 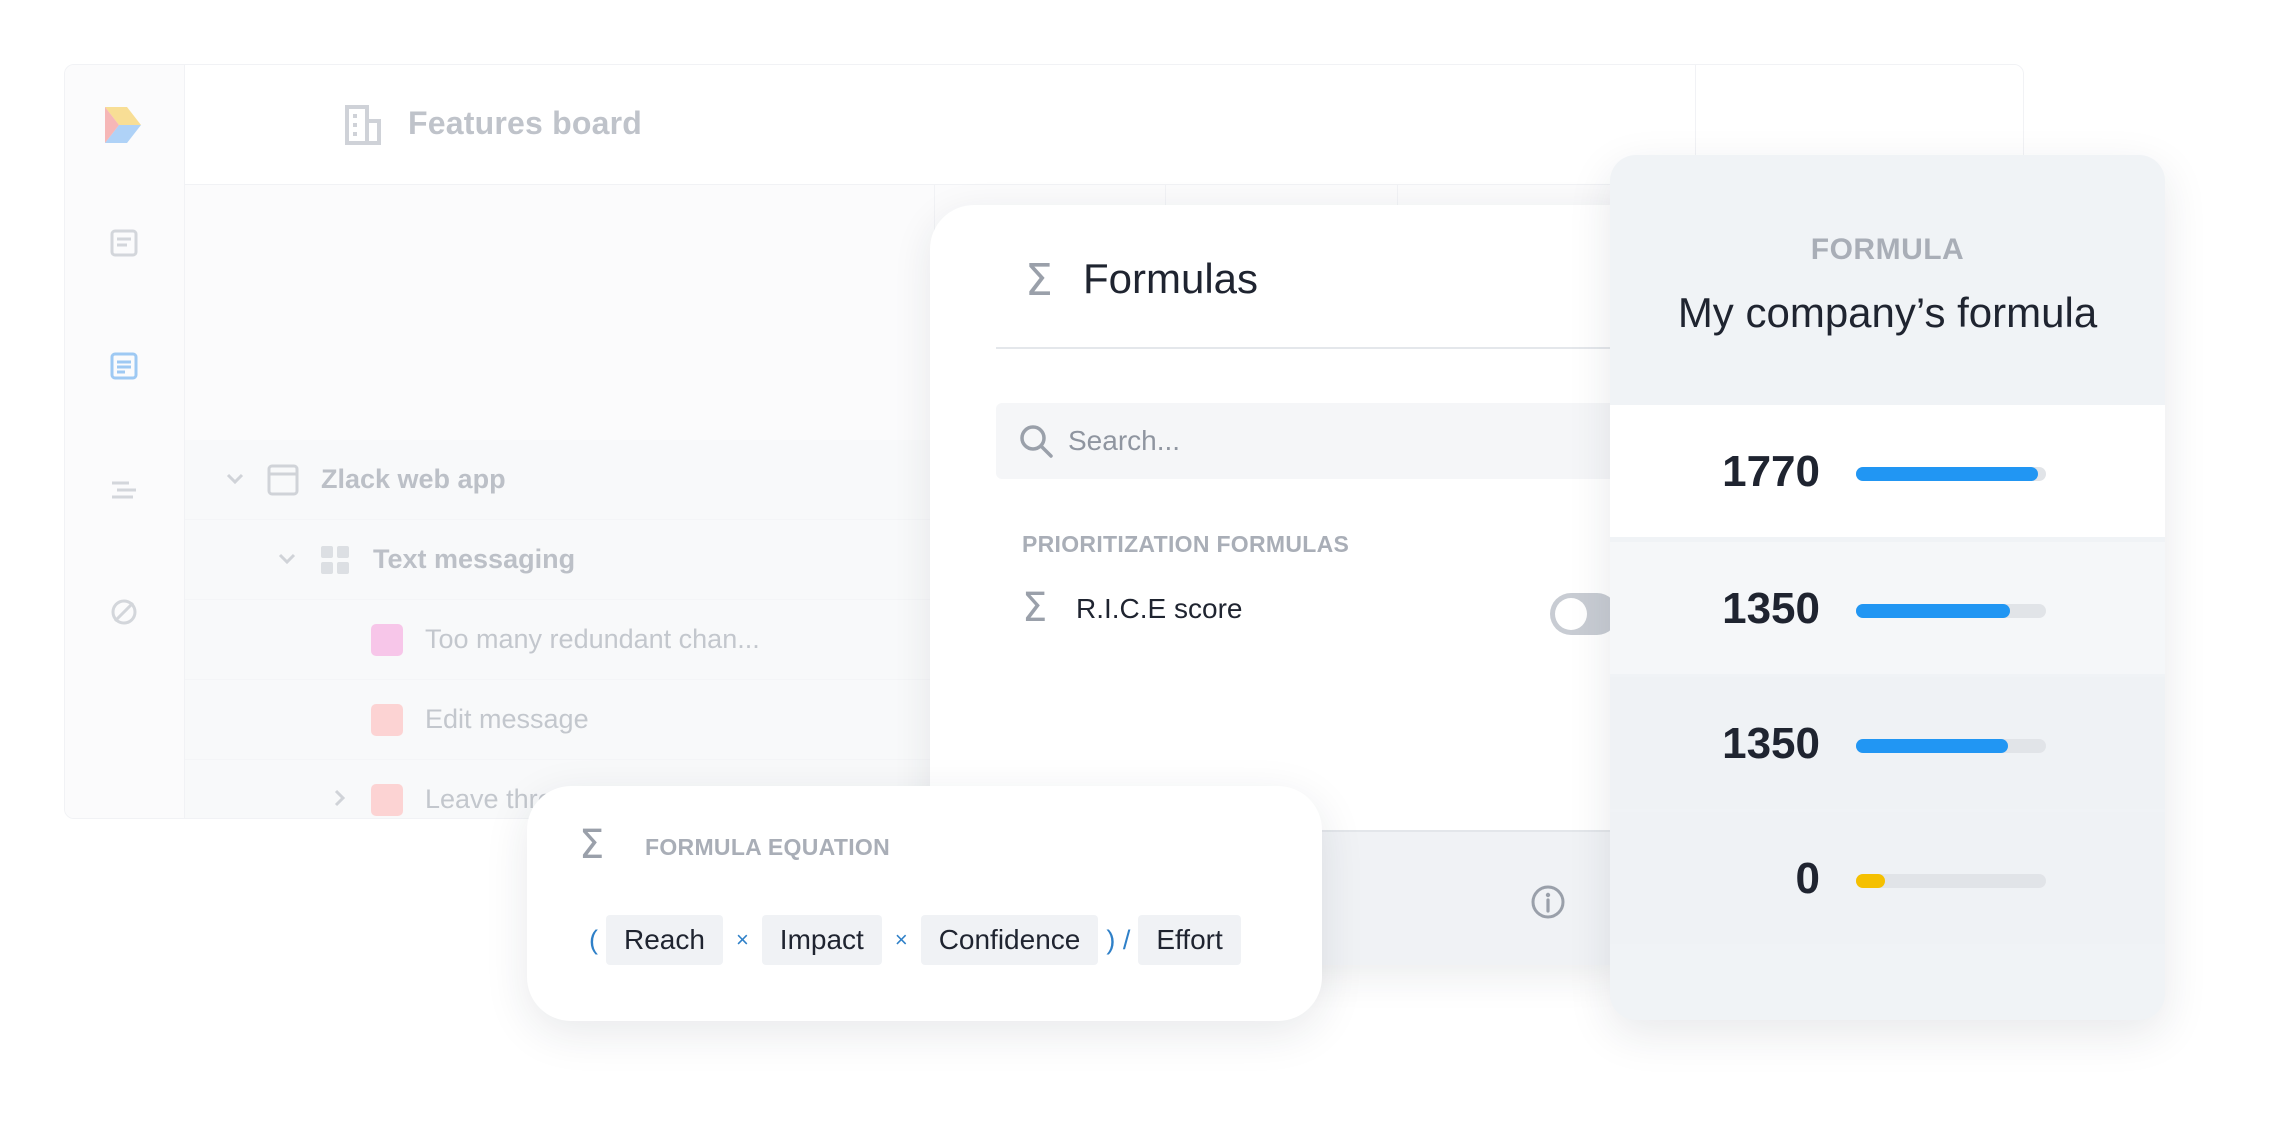 What do you see at coordinates (124, 612) in the screenshot?
I see `insights-icon` at bounding box center [124, 612].